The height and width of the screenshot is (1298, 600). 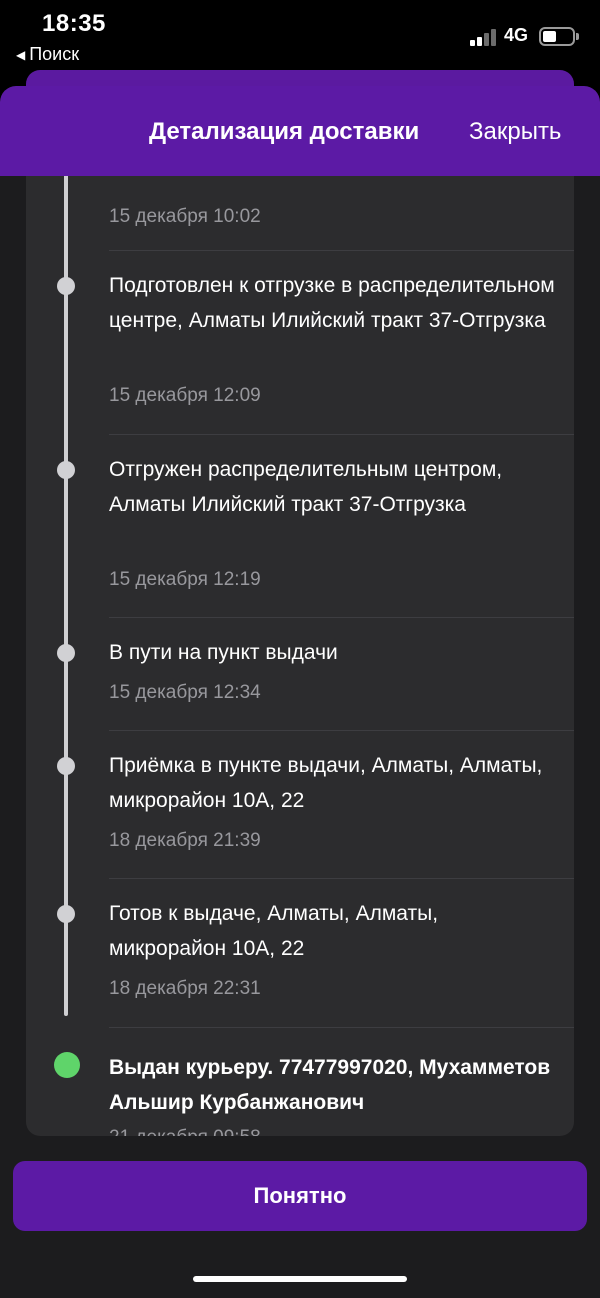 What do you see at coordinates (185, 216) in the screenshot?
I see `event-time-cut-off: 15 декабря 10:02` at bounding box center [185, 216].